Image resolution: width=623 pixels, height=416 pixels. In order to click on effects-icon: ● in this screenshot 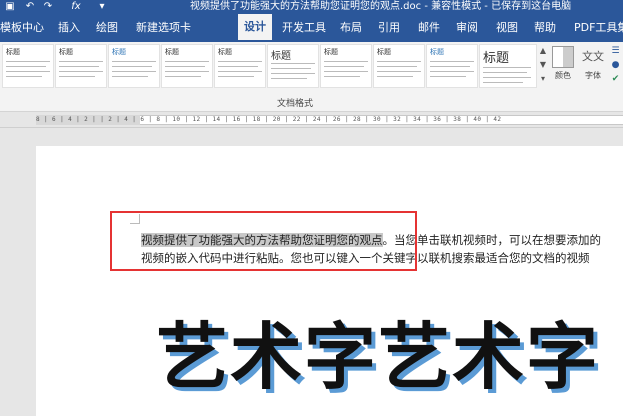, I will do `click(615, 65)`.